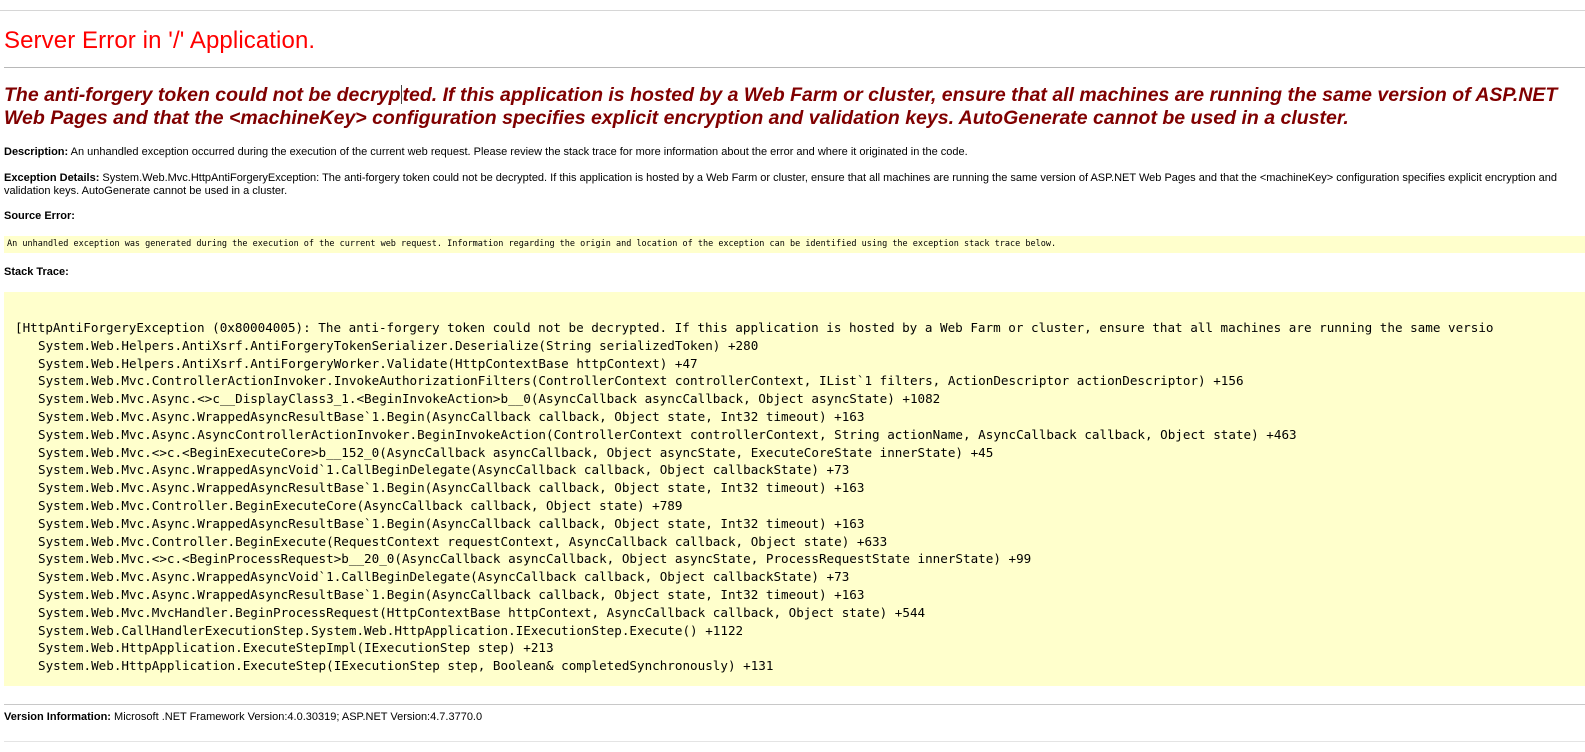 This screenshot has height=752, width=1585. Describe the element at coordinates (792, 10) in the screenshot. I see `top-divider` at that location.